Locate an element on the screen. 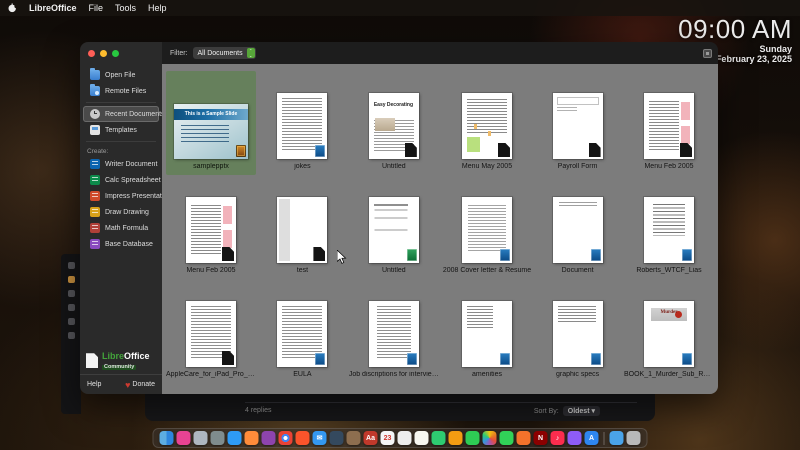 The height and width of the screenshot is (450, 800). document-label: Menu May 2005 is located at coordinates (487, 166).